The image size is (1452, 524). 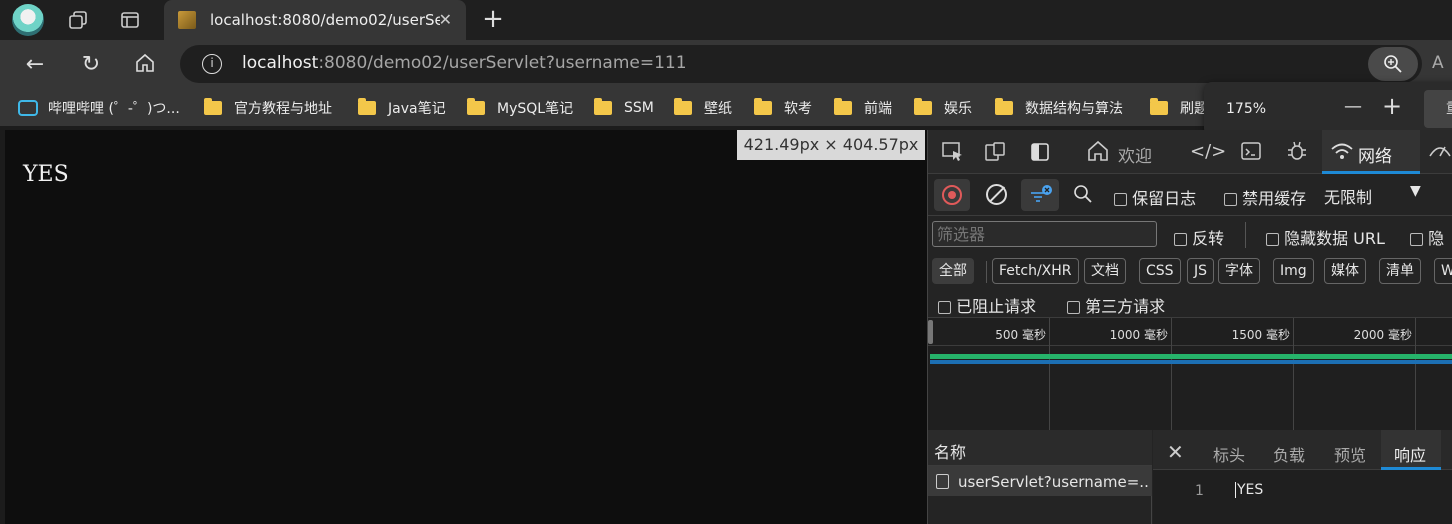 I want to click on bookmark-folder: 娱乐, so click(x=943, y=108).